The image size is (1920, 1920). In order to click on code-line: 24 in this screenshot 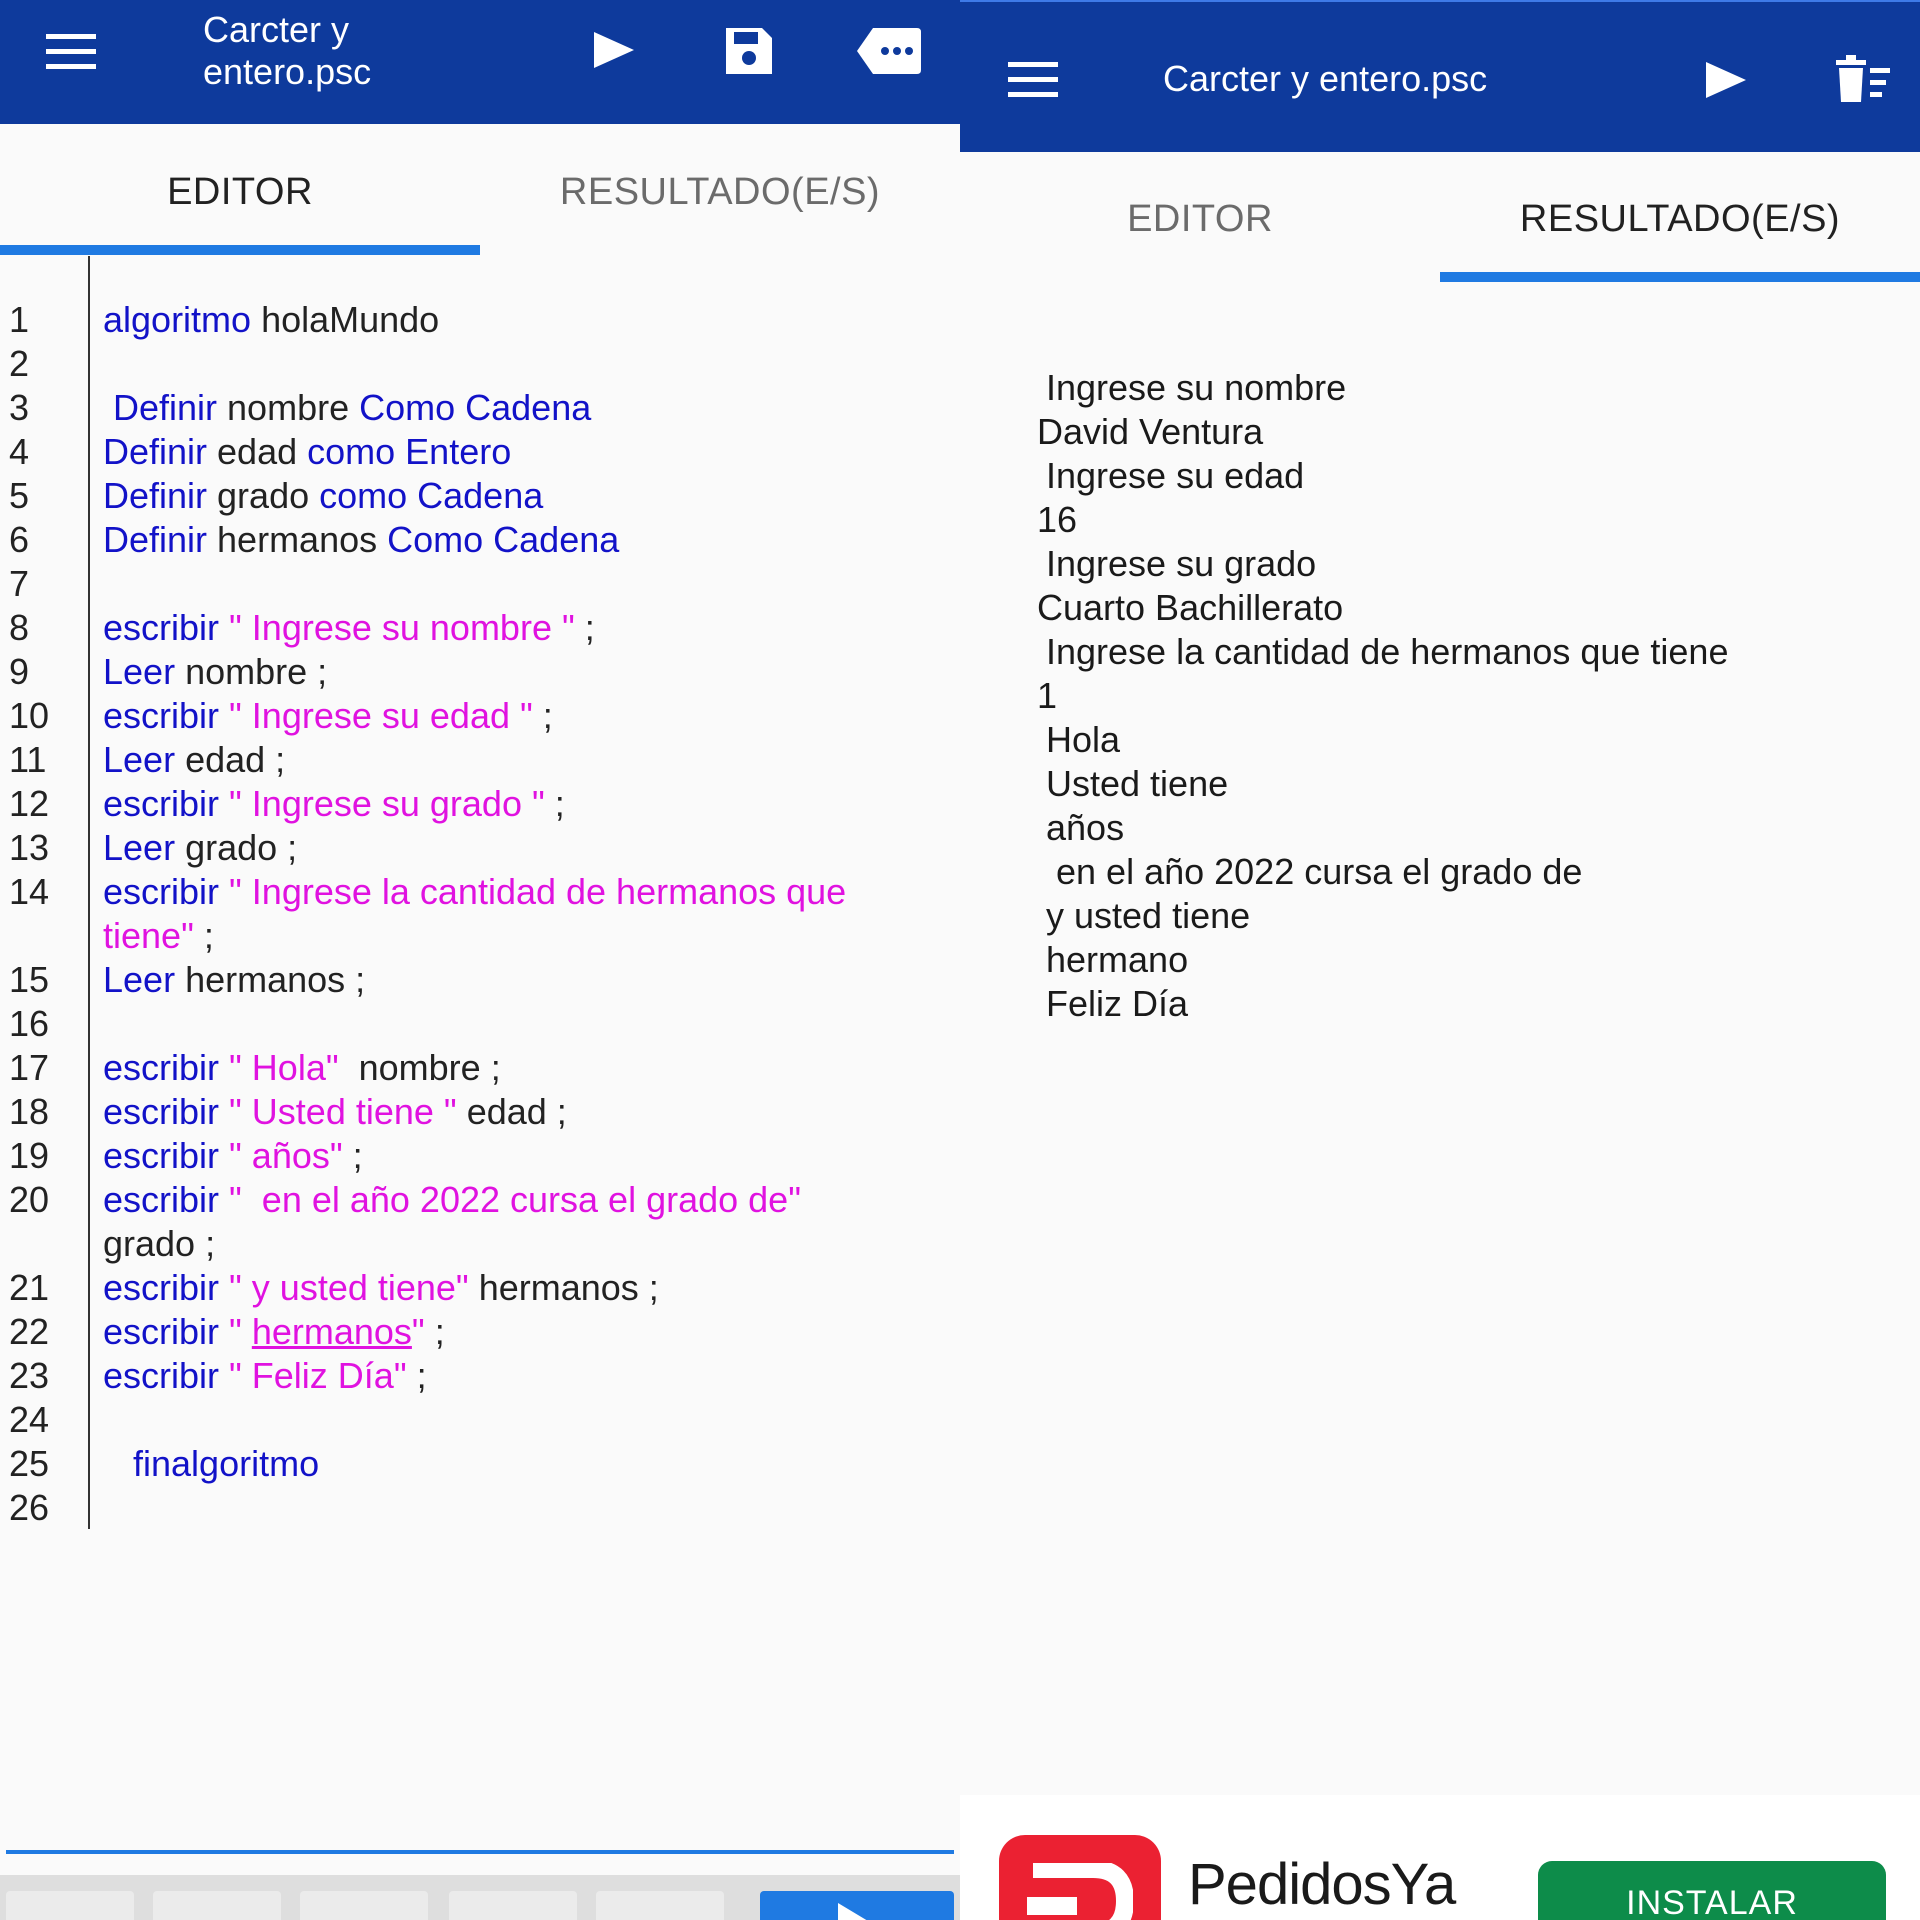, I will do `click(480, 1420)`.